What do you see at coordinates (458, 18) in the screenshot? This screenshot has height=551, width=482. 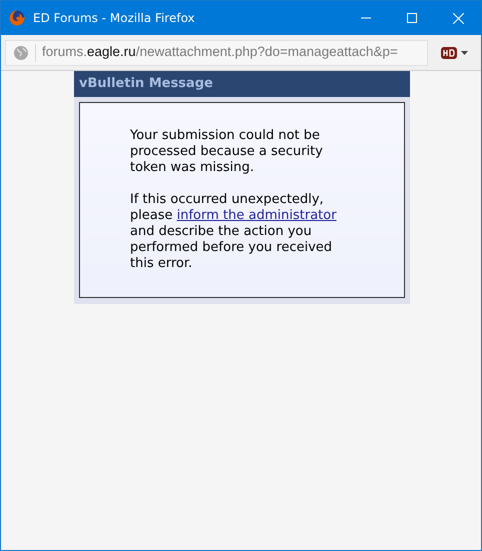 I see `close-icon` at bounding box center [458, 18].